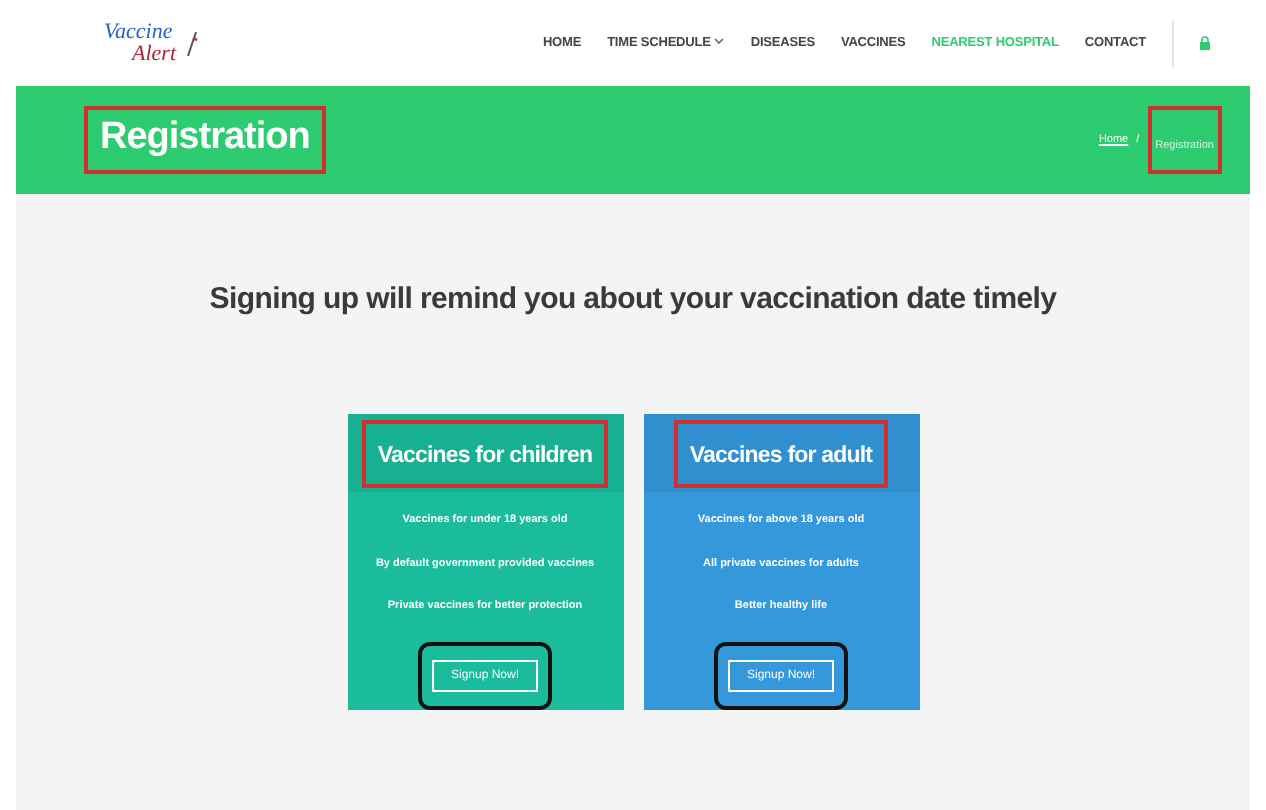  What do you see at coordinates (140, 32) in the screenshot?
I see `logo-text: Vaccine` at bounding box center [140, 32].